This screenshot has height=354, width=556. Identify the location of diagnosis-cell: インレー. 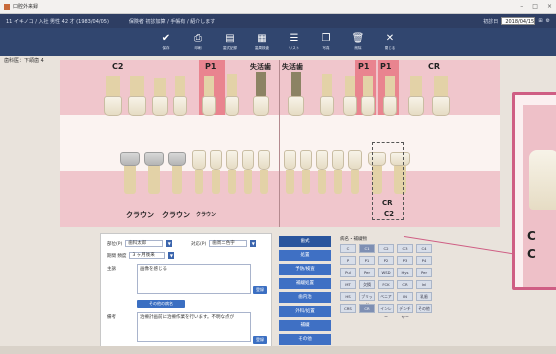
(386, 311).